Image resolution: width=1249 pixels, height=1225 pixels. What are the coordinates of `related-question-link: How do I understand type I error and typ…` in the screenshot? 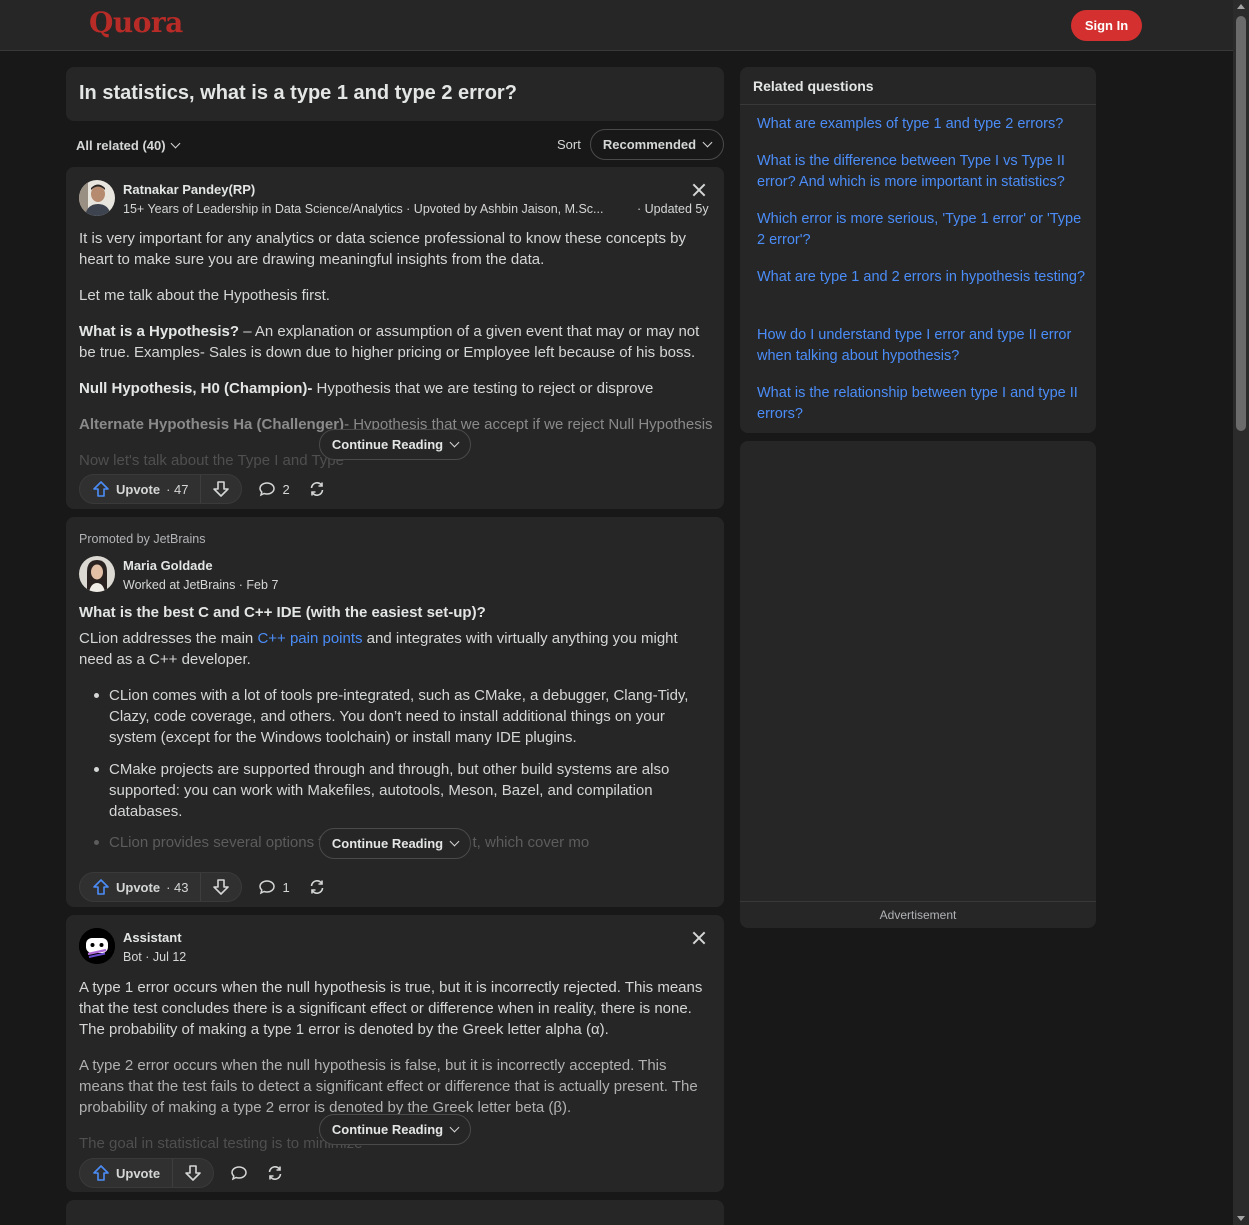 It's located at (922, 346).